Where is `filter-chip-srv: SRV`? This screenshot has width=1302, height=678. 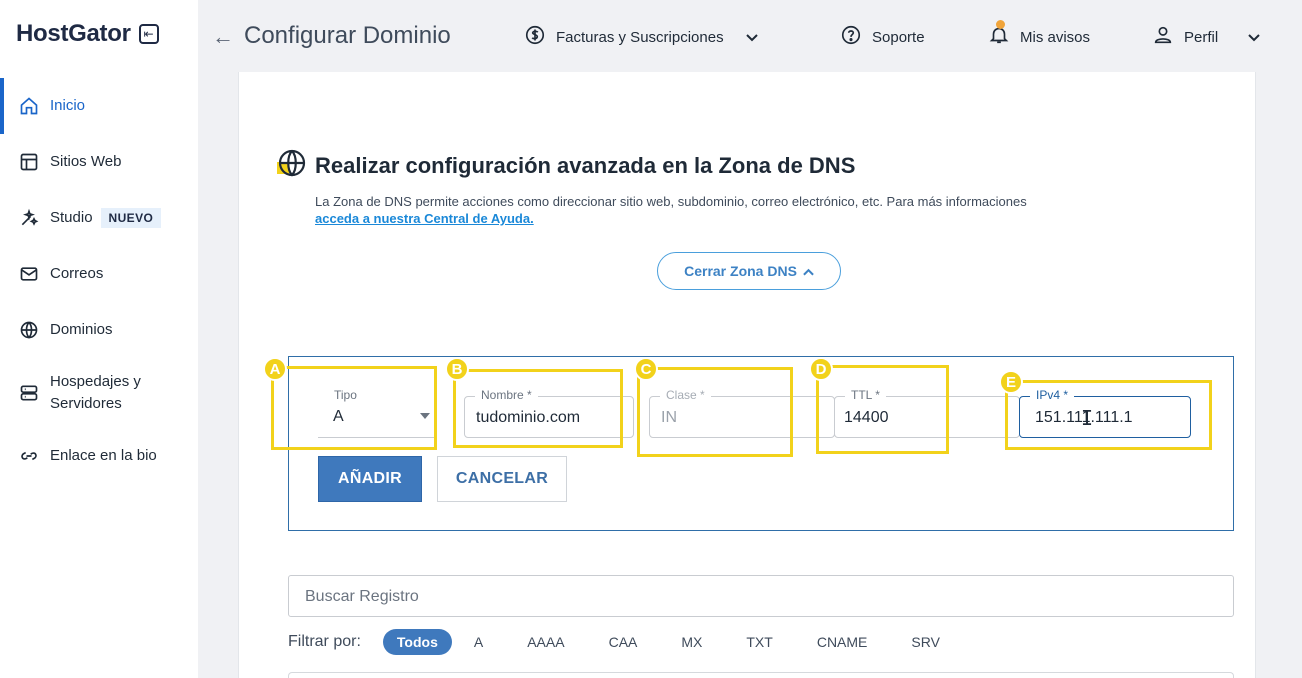
filter-chip-srv: SRV is located at coordinates (925, 642).